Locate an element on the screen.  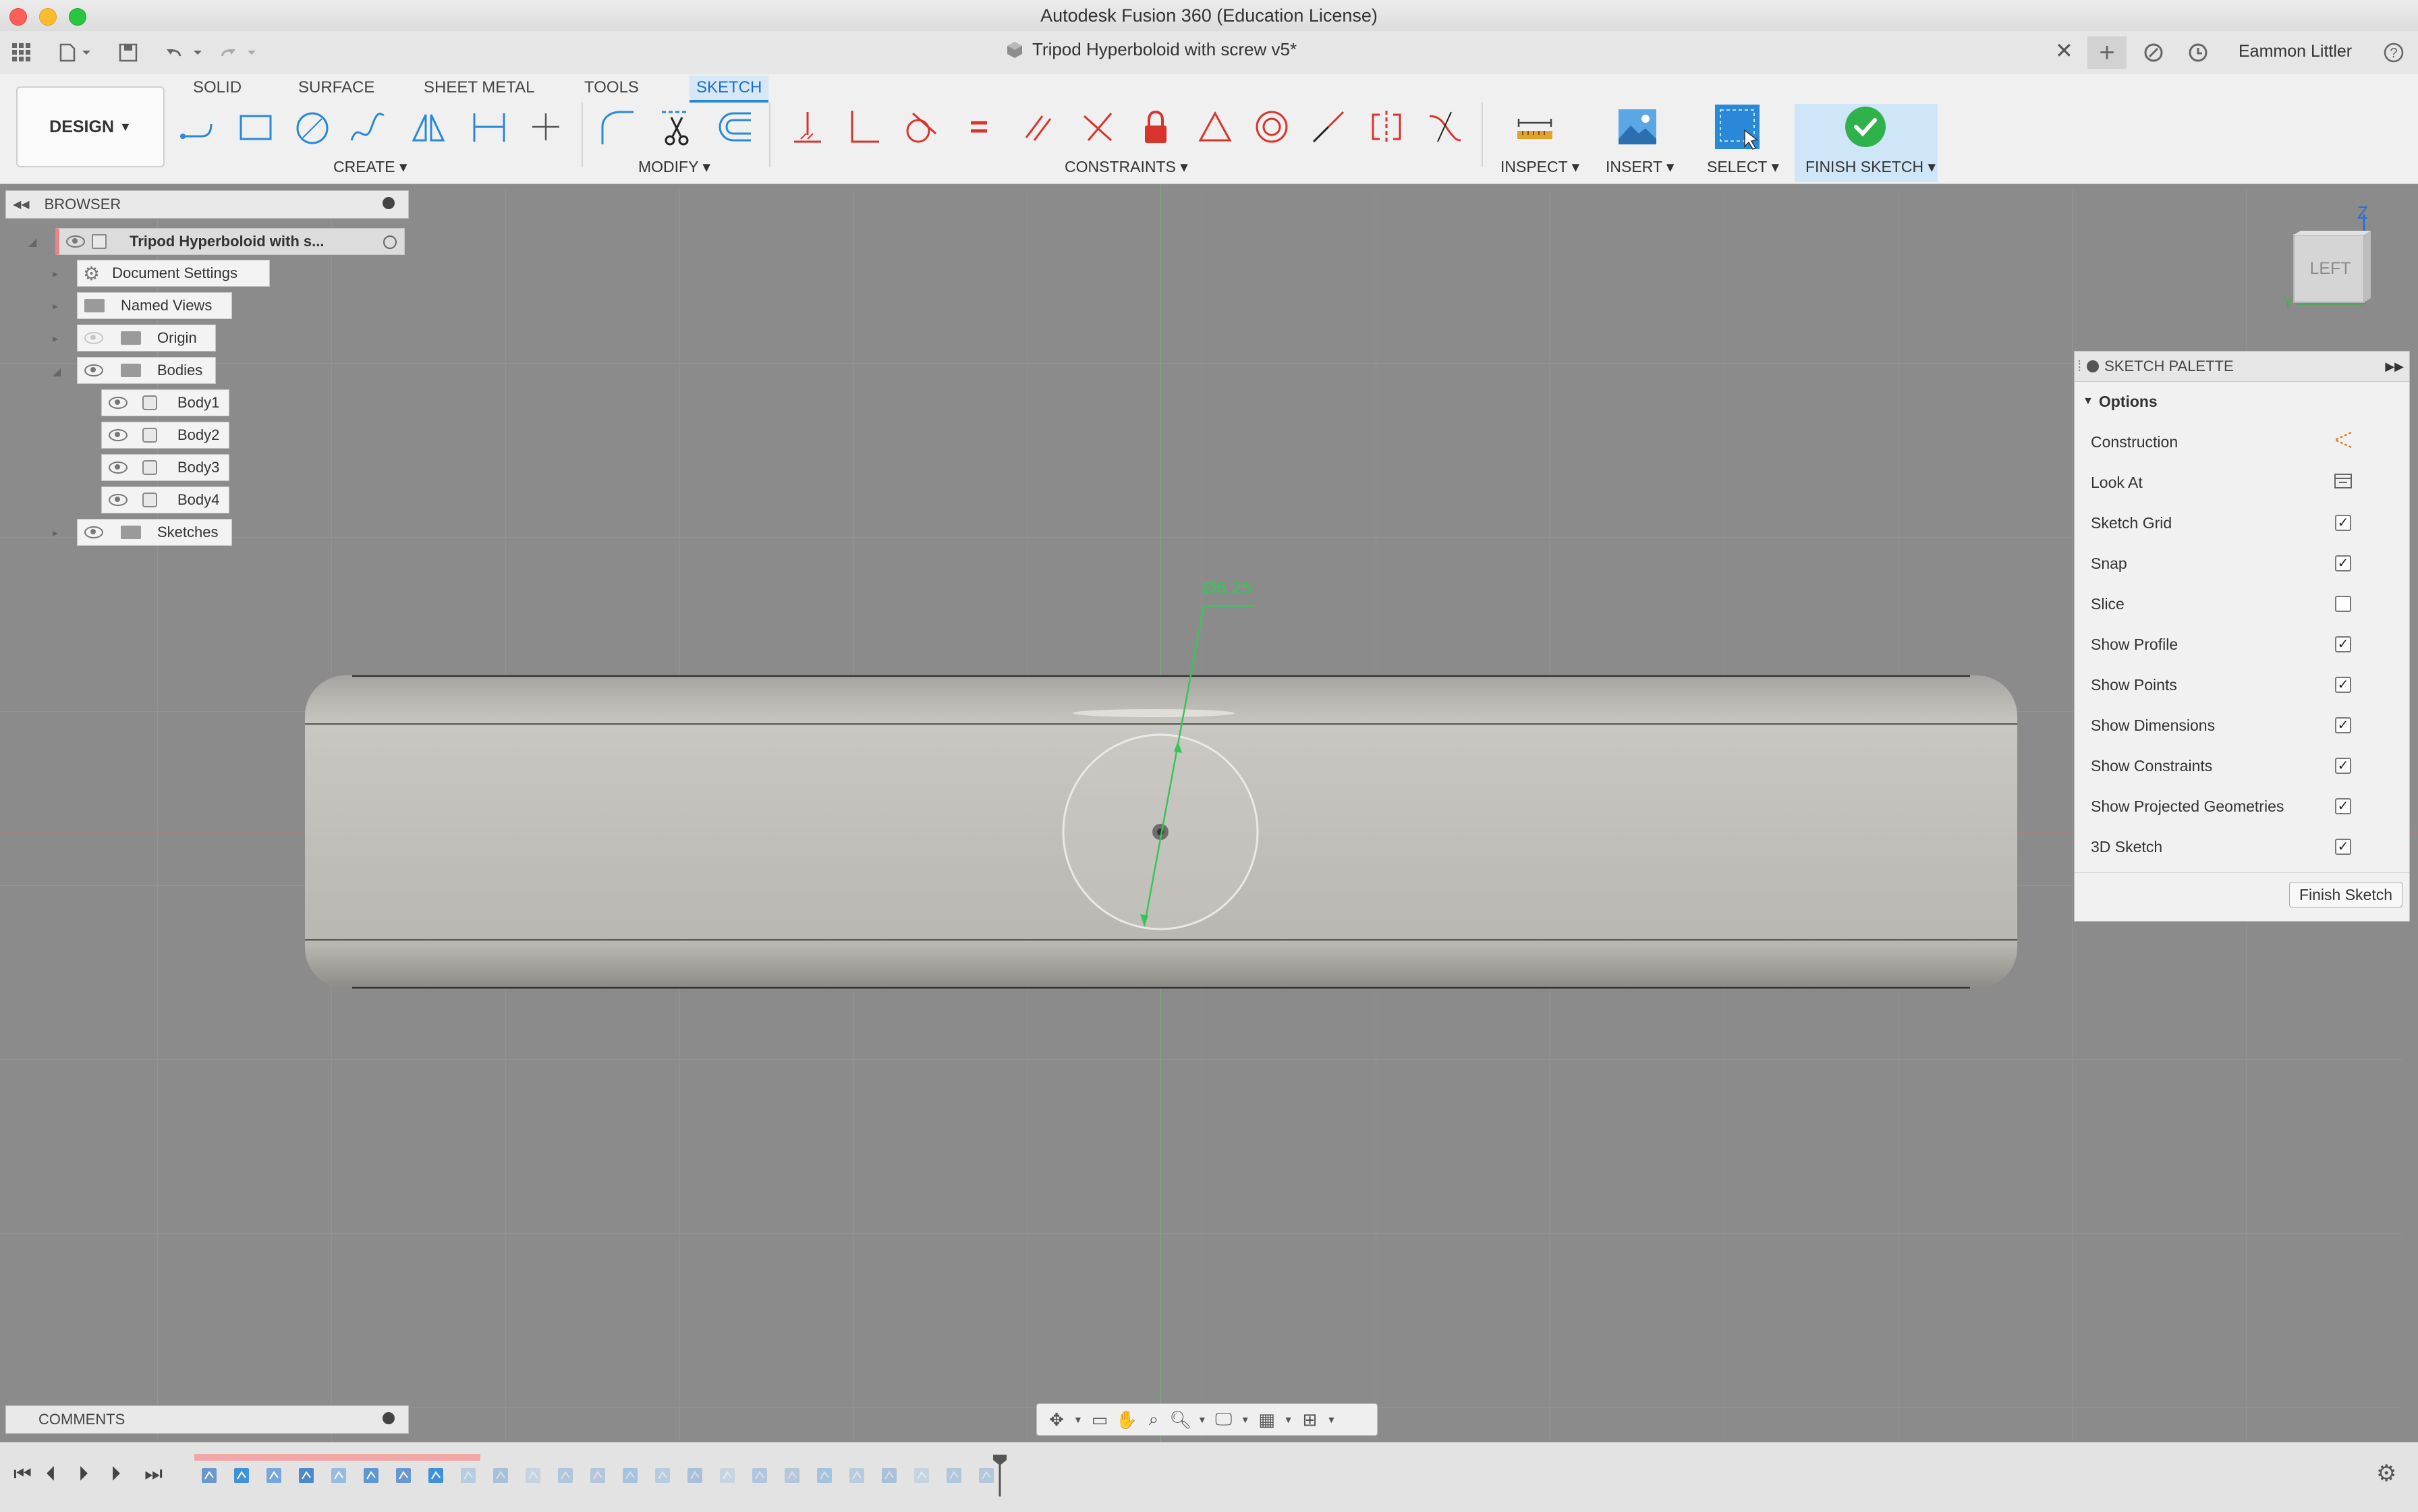
show-projected-checkbox: ✓ is located at coordinates (2343, 806).